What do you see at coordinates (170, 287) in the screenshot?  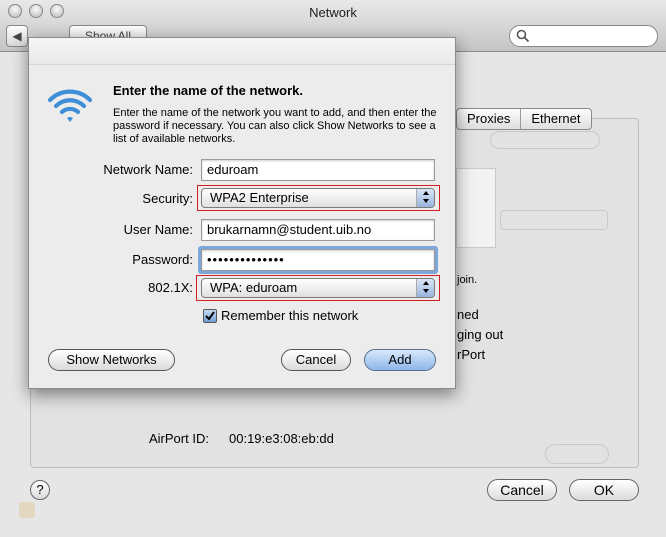 I see `config-label: 802.1X:` at bounding box center [170, 287].